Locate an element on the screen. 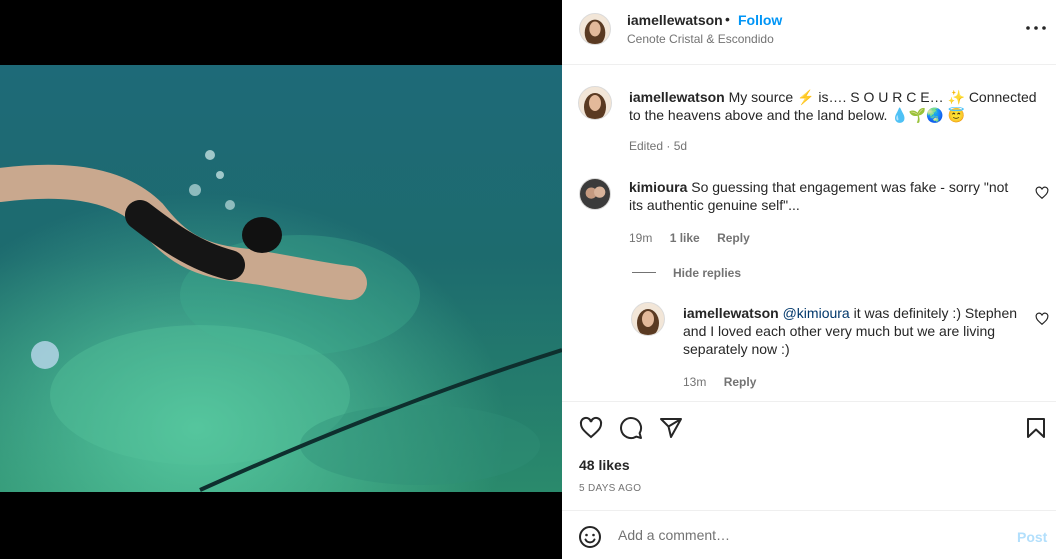  comment-reply-button: Reply is located at coordinates (733, 238).